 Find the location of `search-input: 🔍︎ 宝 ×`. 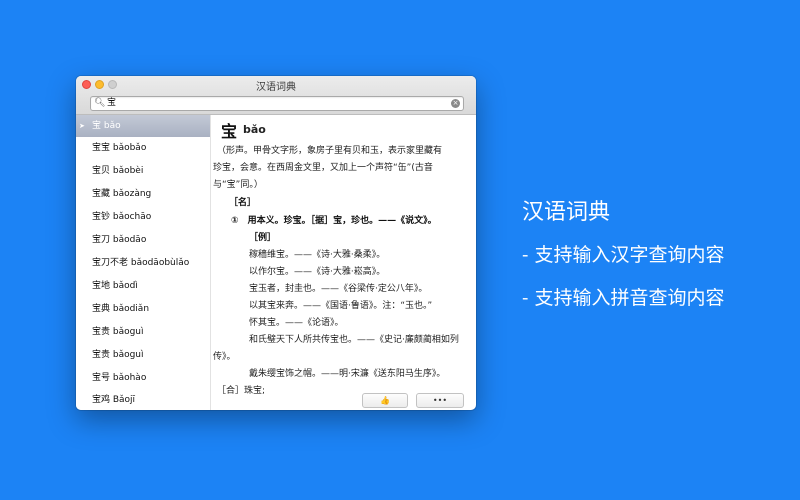

search-input: 🔍︎ 宝 × is located at coordinates (277, 103).